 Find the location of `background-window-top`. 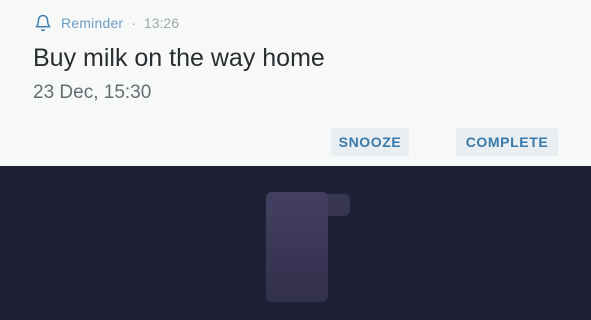

background-window-top is located at coordinates (308, 205).